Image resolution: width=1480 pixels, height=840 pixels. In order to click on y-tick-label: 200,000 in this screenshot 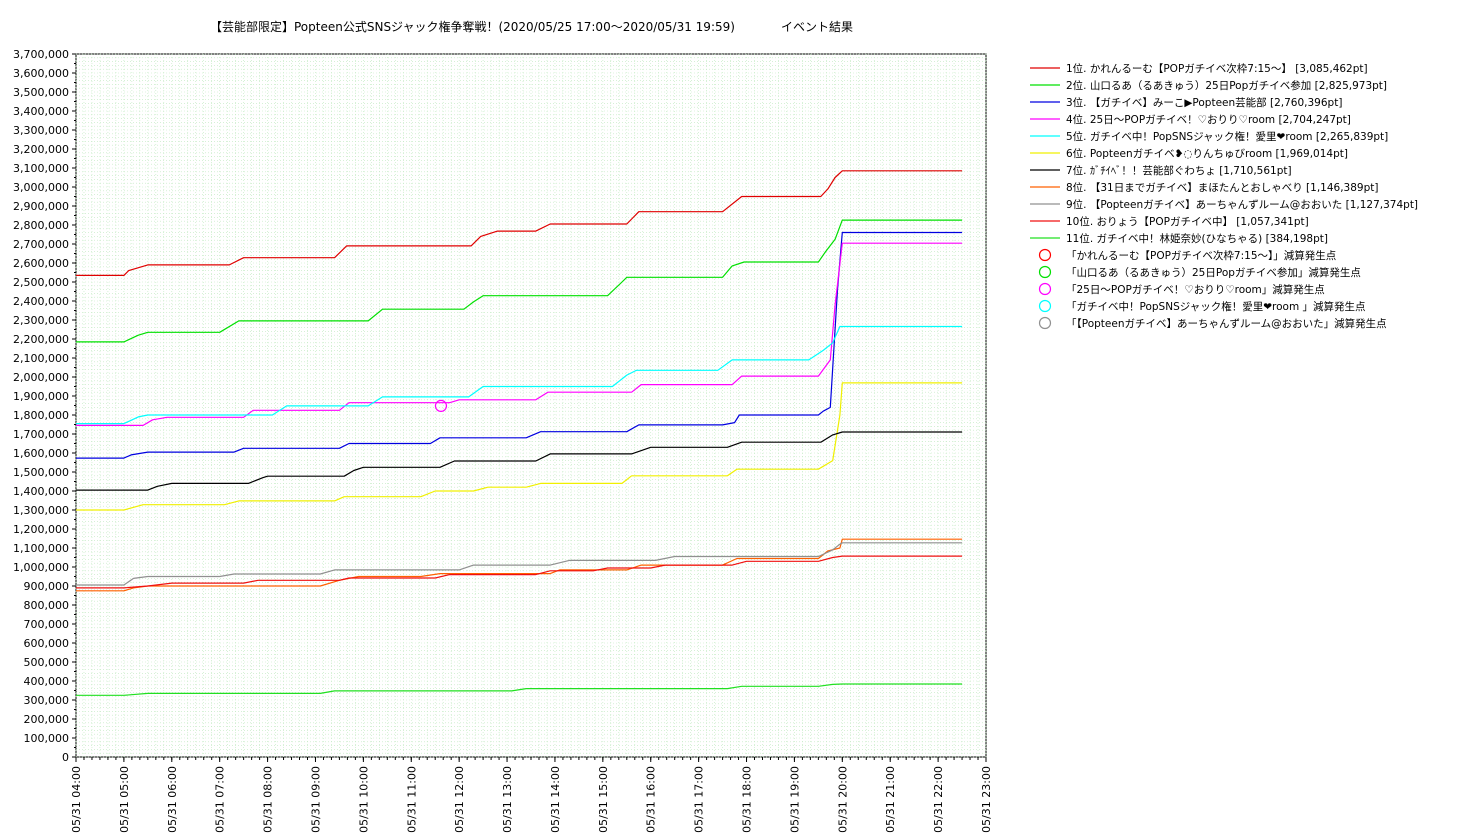, I will do `click(47, 719)`.